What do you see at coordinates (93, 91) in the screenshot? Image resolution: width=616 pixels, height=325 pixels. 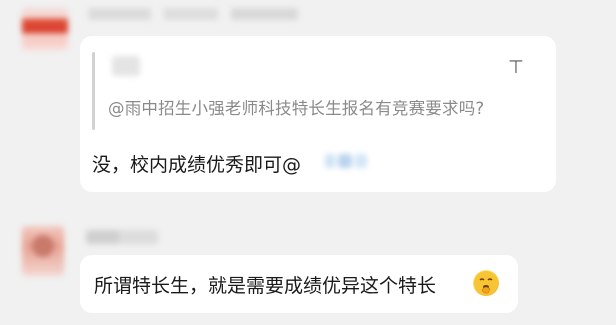 I see `quote-bar` at bounding box center [93, 91].